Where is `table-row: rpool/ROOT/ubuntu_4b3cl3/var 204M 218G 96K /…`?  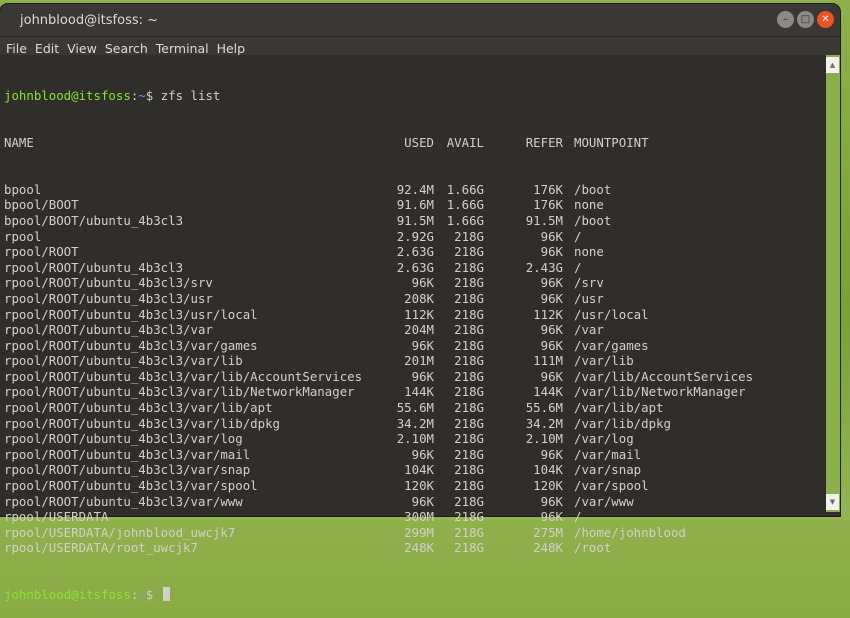
table-row: rpool/ROOT/ubuntu_4b3cl3/var 204M 218G 96K /… is located at coordinates (415, 330).